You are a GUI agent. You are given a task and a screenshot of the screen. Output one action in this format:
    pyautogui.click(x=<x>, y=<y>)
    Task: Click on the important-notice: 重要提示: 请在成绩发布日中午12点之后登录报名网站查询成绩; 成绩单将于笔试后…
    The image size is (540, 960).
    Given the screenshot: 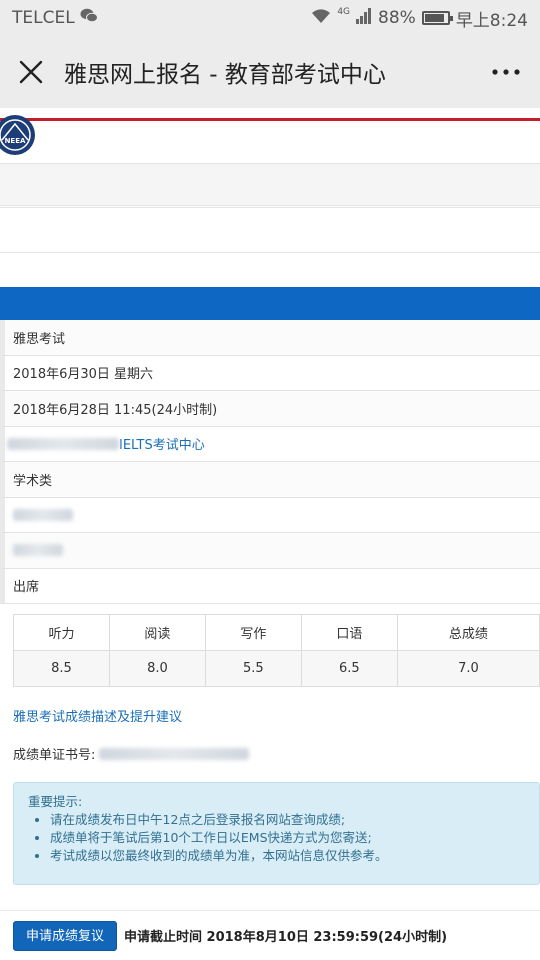 What is the action you would take?
    pyautogui.click(x=276, y=833)
    